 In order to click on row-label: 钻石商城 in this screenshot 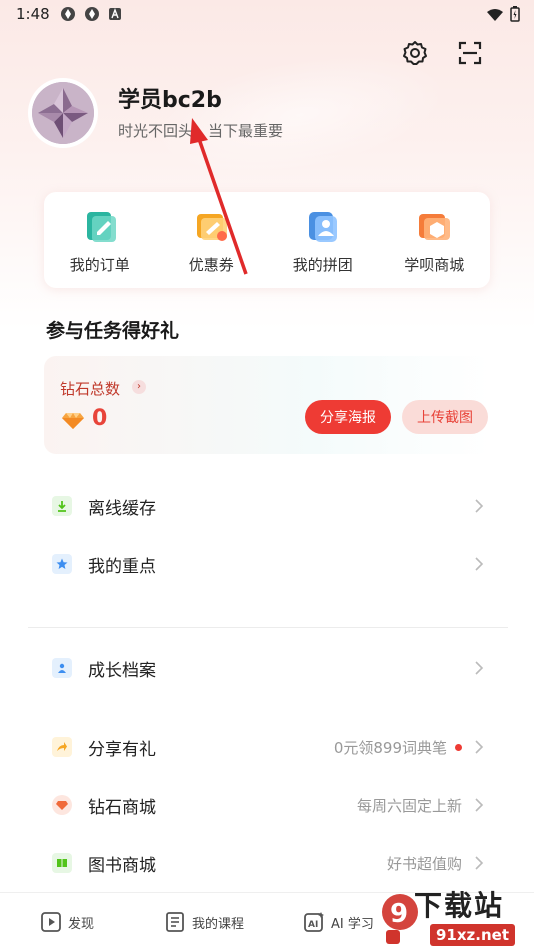, I will do `click(122, 807)`.